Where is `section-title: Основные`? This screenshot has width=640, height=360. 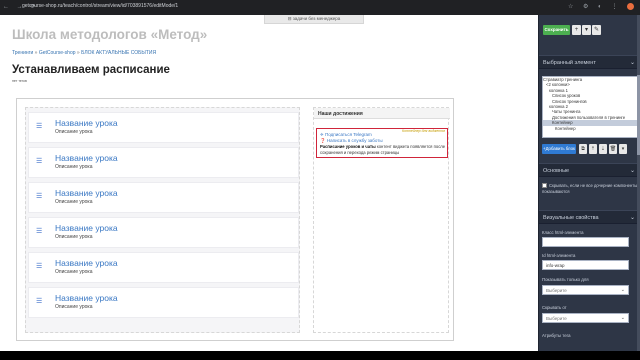 section-title: Основные is located at coordinates (556, 171).